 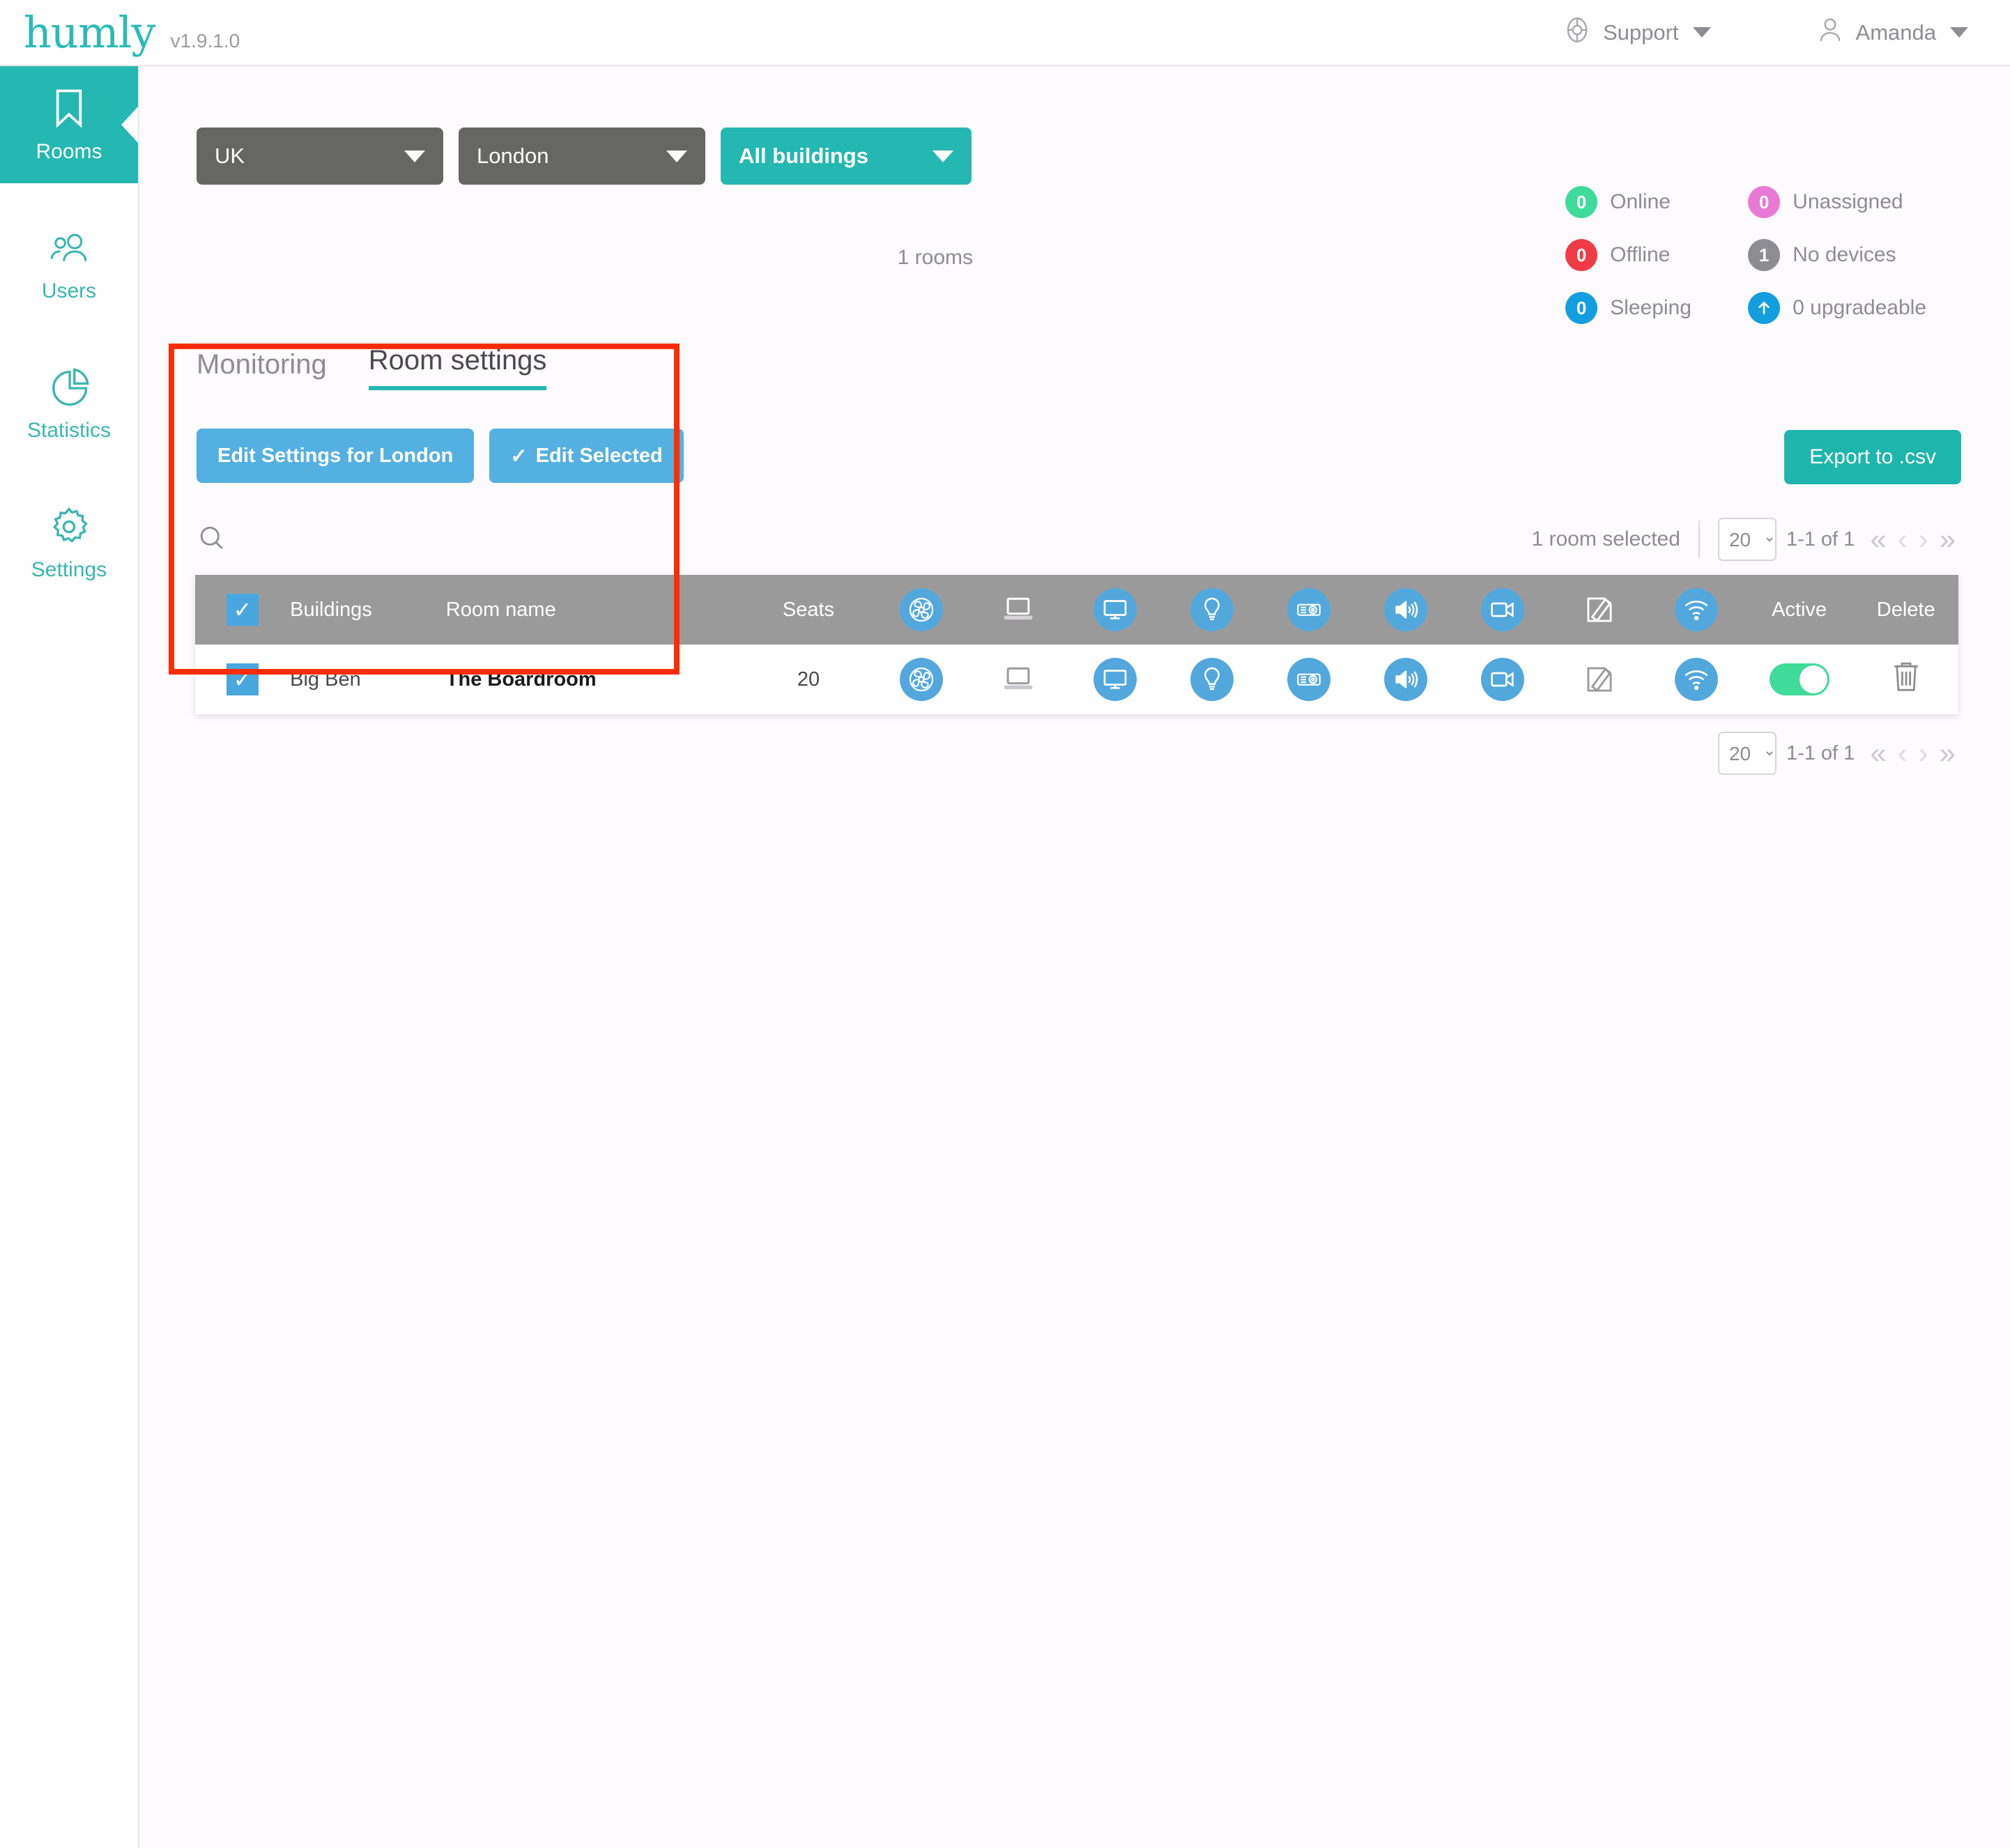 I want to click on row-projector-cell, so click(x=1309, y=679).